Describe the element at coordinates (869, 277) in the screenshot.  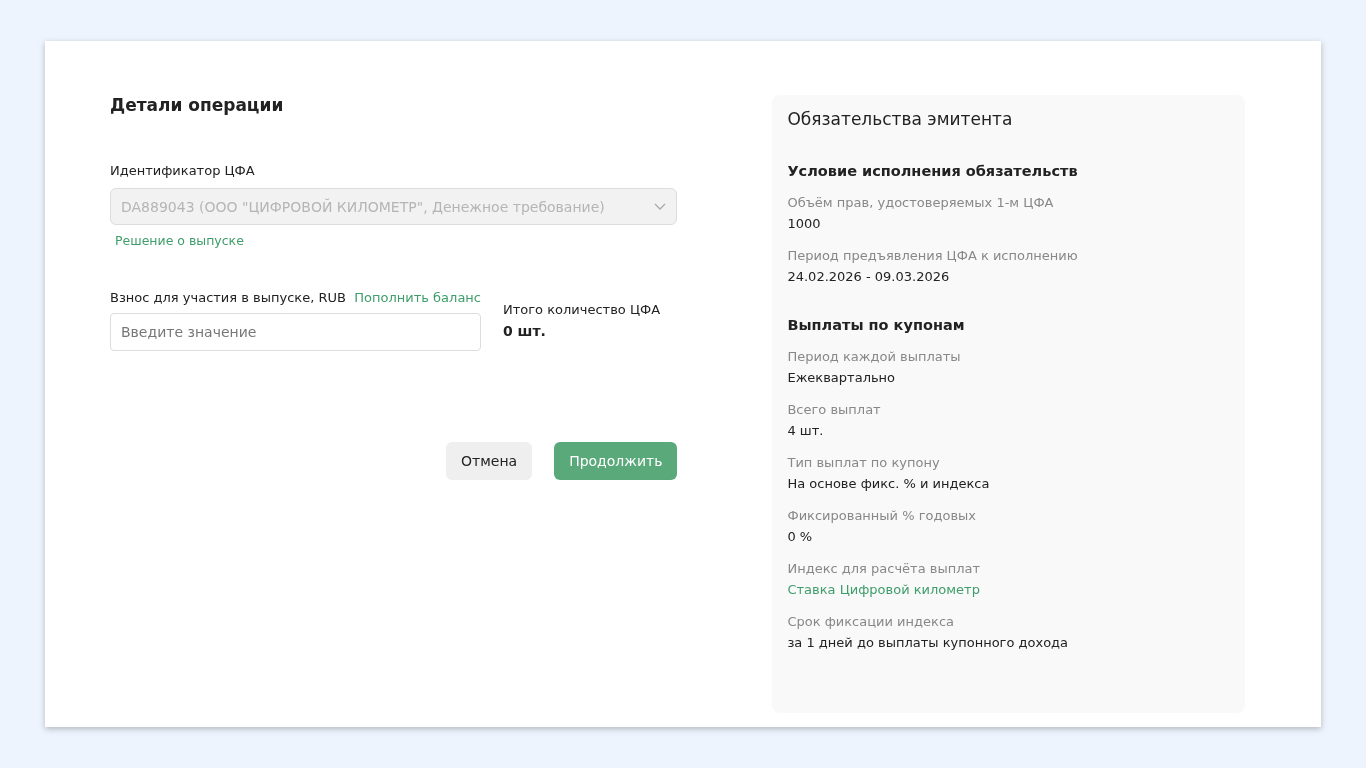
I see `field-value: 24.02.2026 - 09.03.2026` at that location.